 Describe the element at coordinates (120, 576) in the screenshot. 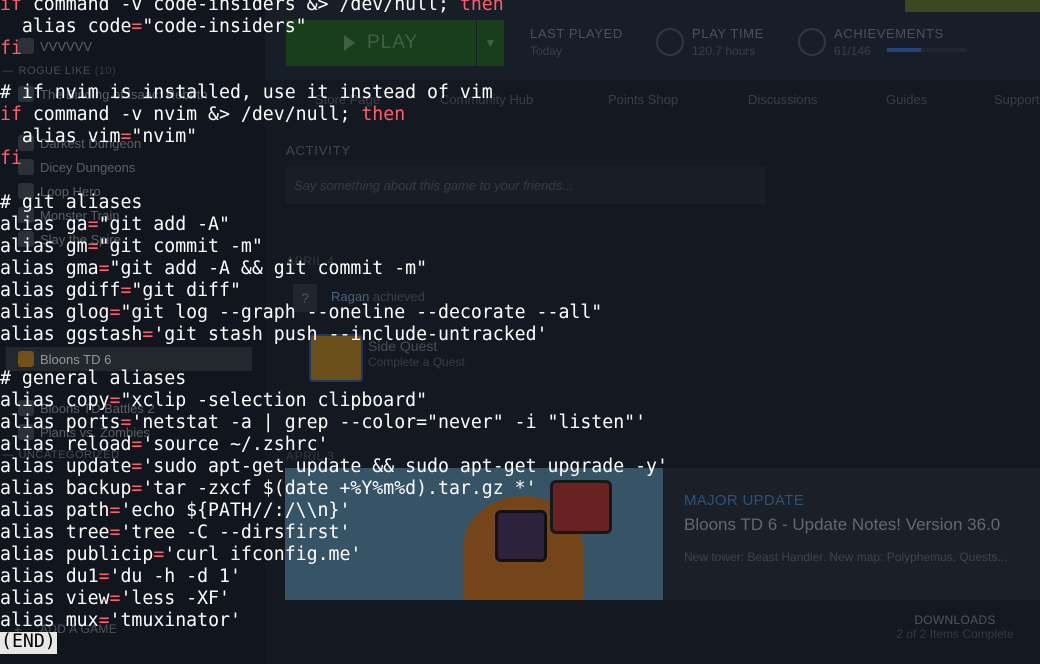

I see `alias-line: alias du1='du -h -d 1'` at that location.